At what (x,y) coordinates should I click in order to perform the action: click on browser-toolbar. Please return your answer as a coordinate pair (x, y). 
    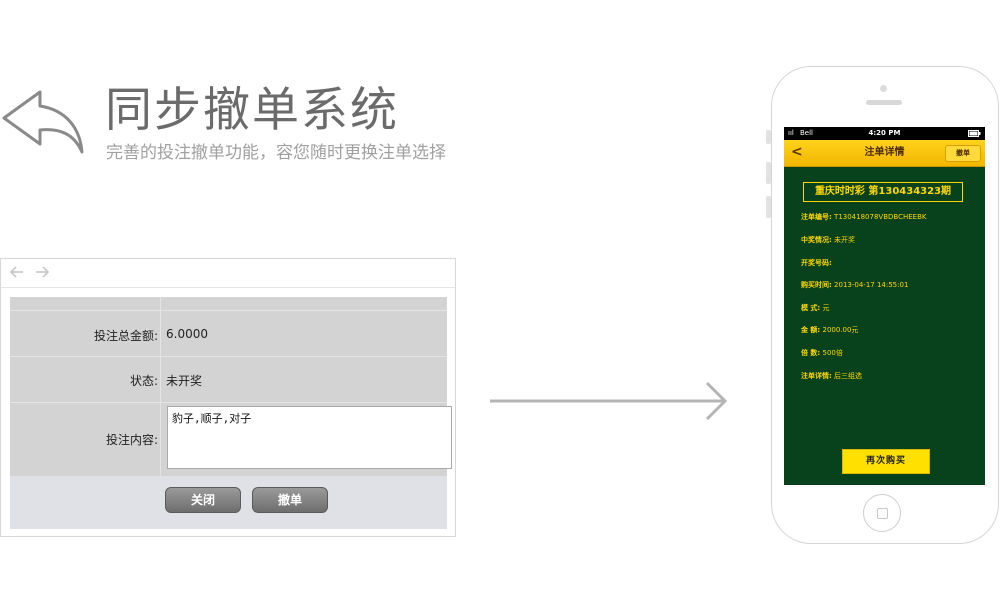
    Looking at the image, I should click on (228, 273).